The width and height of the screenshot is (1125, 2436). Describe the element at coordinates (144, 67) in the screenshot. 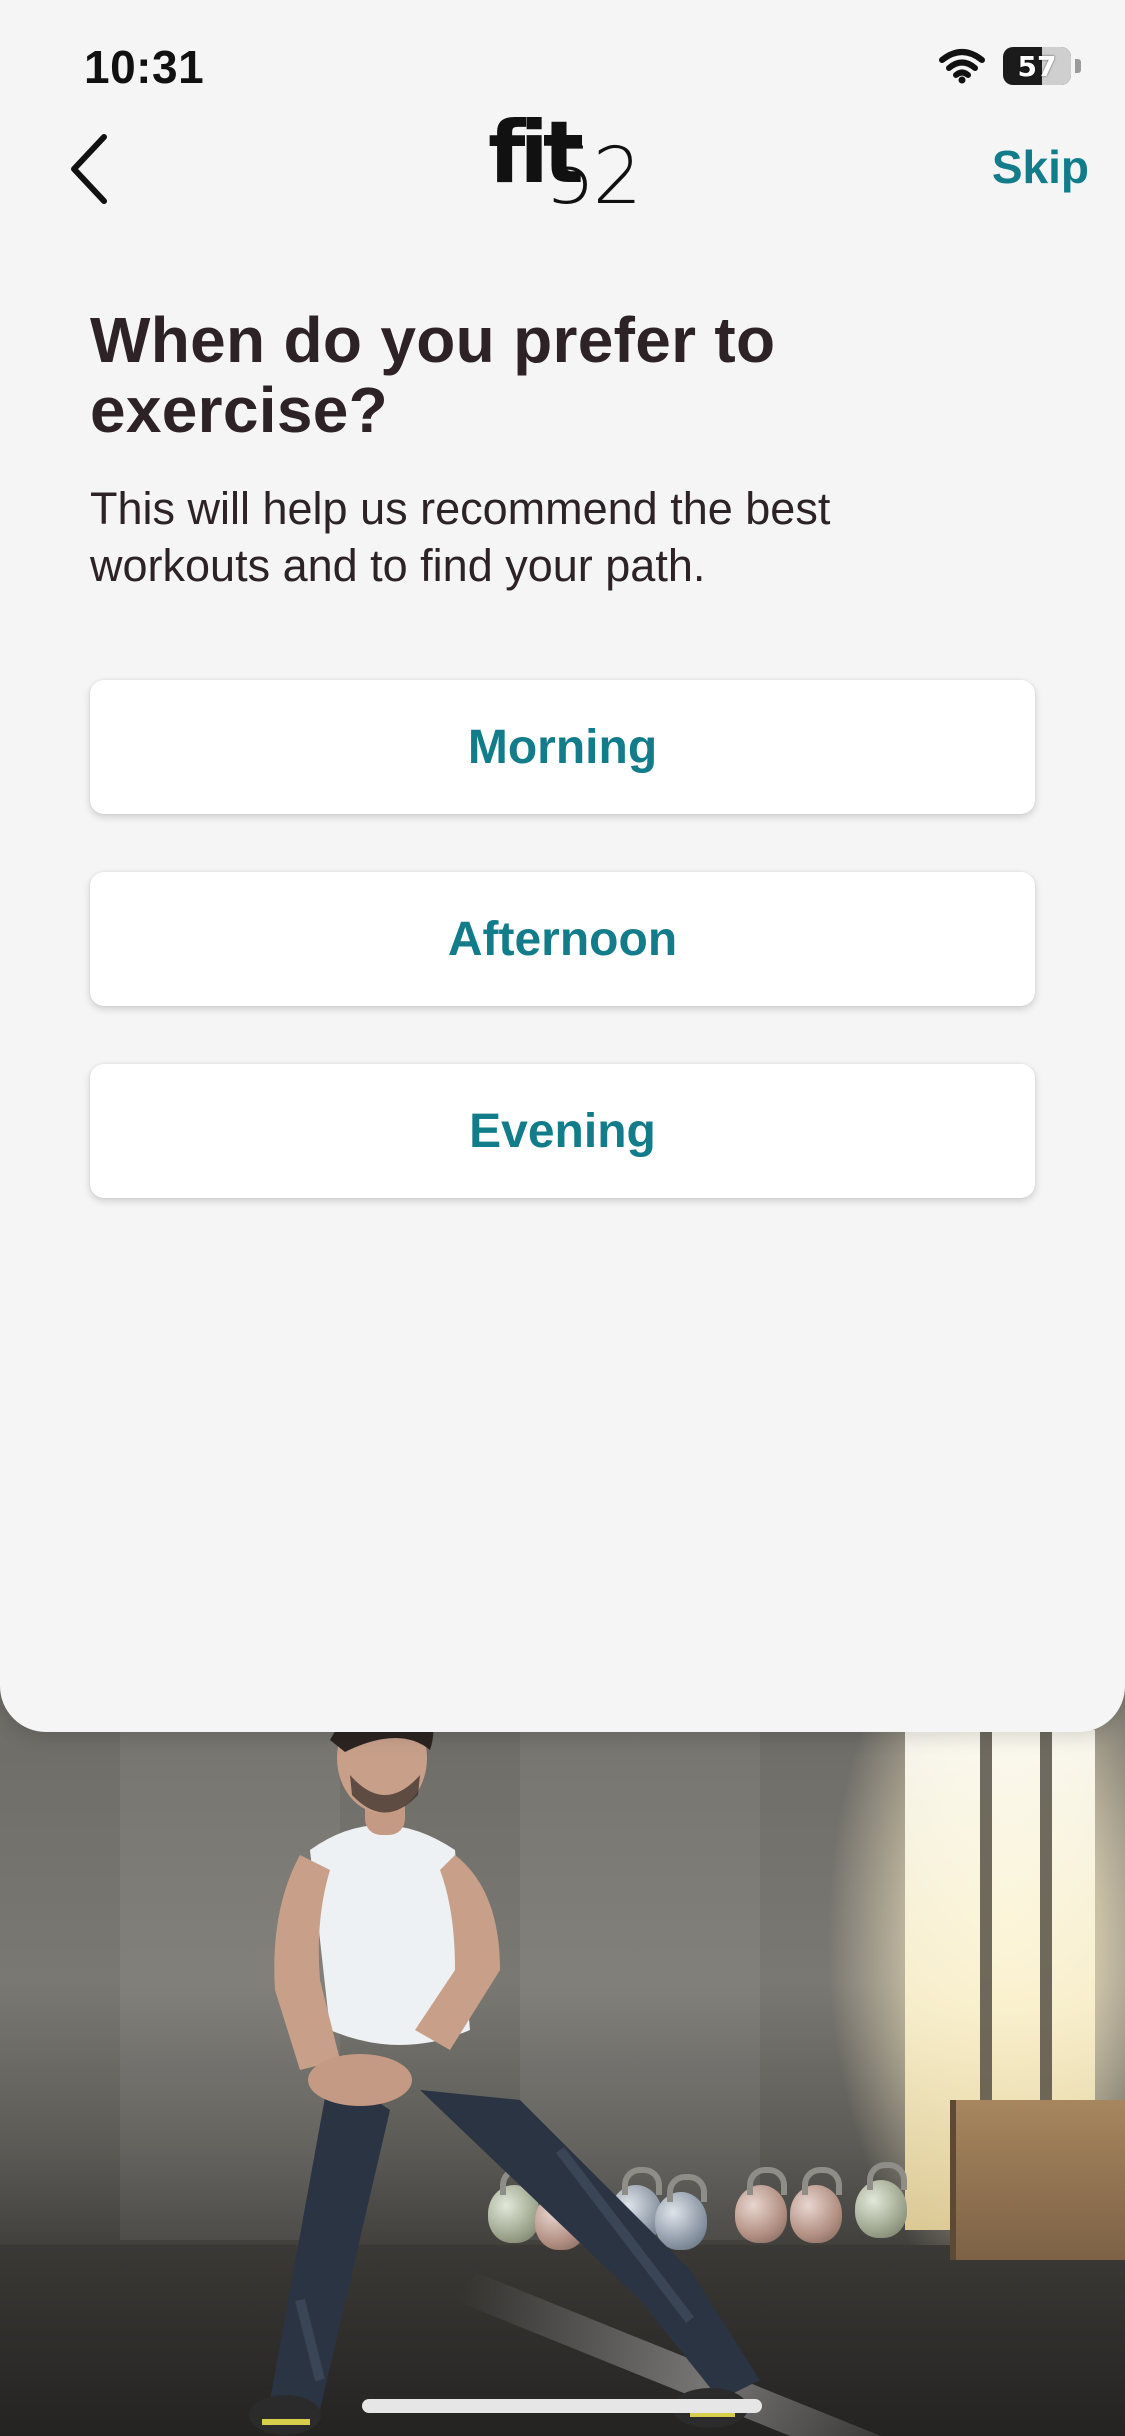

I see `status-time: 10:31` at that location.